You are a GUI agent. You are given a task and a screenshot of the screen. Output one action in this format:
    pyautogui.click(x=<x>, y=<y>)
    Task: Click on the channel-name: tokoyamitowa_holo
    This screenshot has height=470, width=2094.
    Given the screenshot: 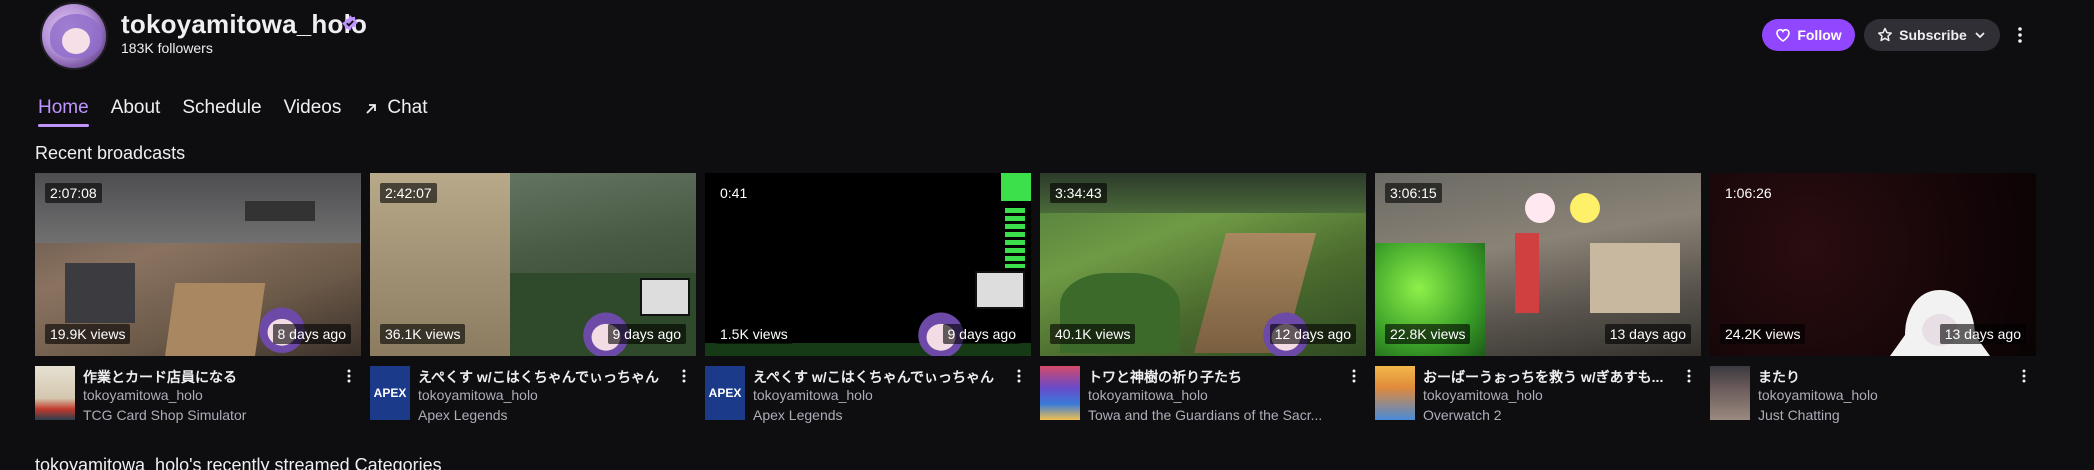 What is the action you would take?
    pyautogui.click(x=244, y=24)
    